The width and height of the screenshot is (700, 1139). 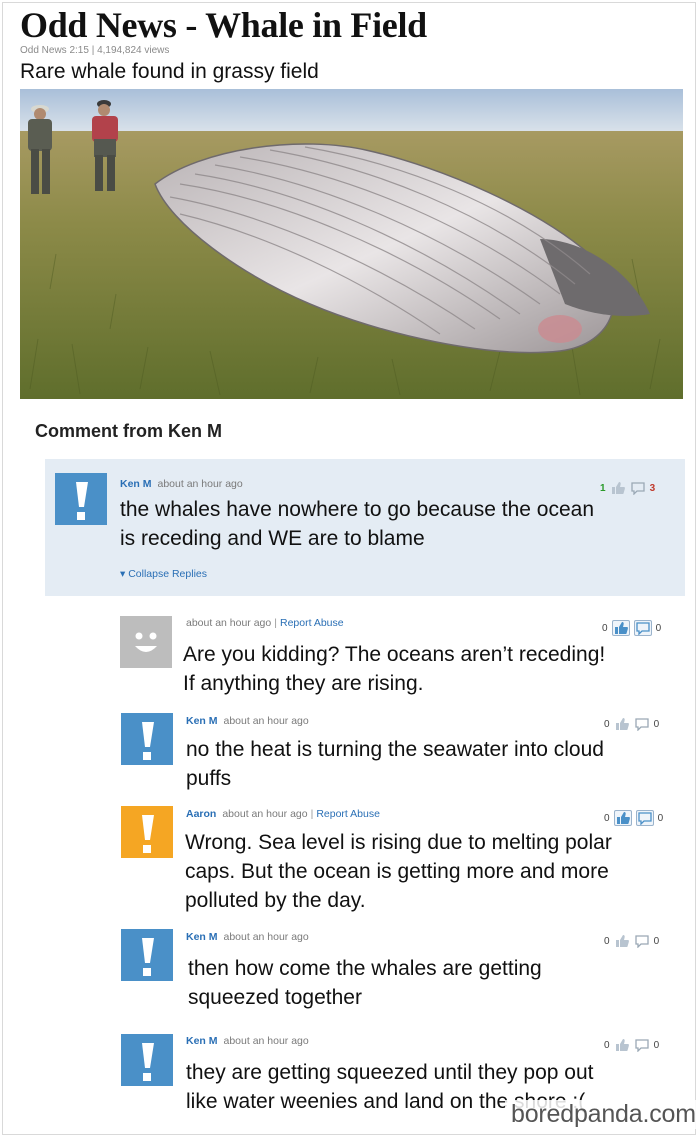 I want to click on comment-time: about an hour ago, so click(x=200, y=484).